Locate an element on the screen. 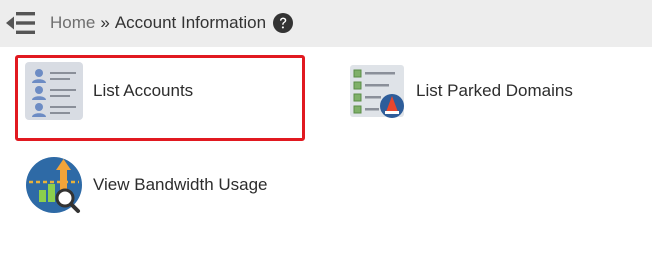  list-parked-domains-label: List Parked Domains is located at coordinates (494, 90).